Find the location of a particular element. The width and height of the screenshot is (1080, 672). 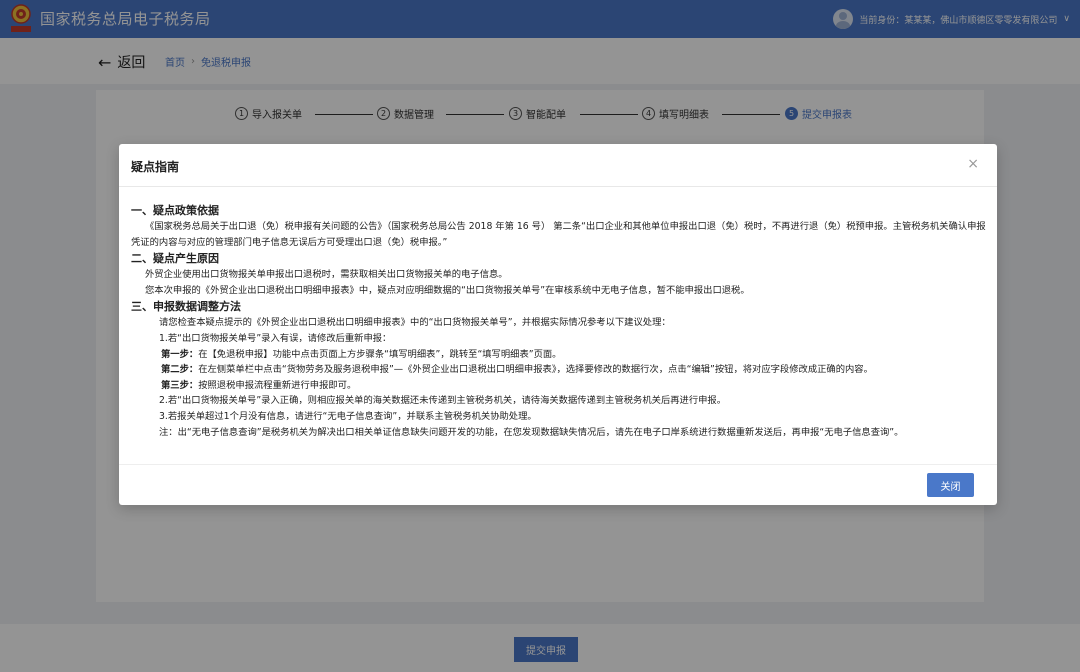

method-item: 1.若“出口货物报关单号”录入有误，请修改后重新申报： is located at coordinates (275, 338).